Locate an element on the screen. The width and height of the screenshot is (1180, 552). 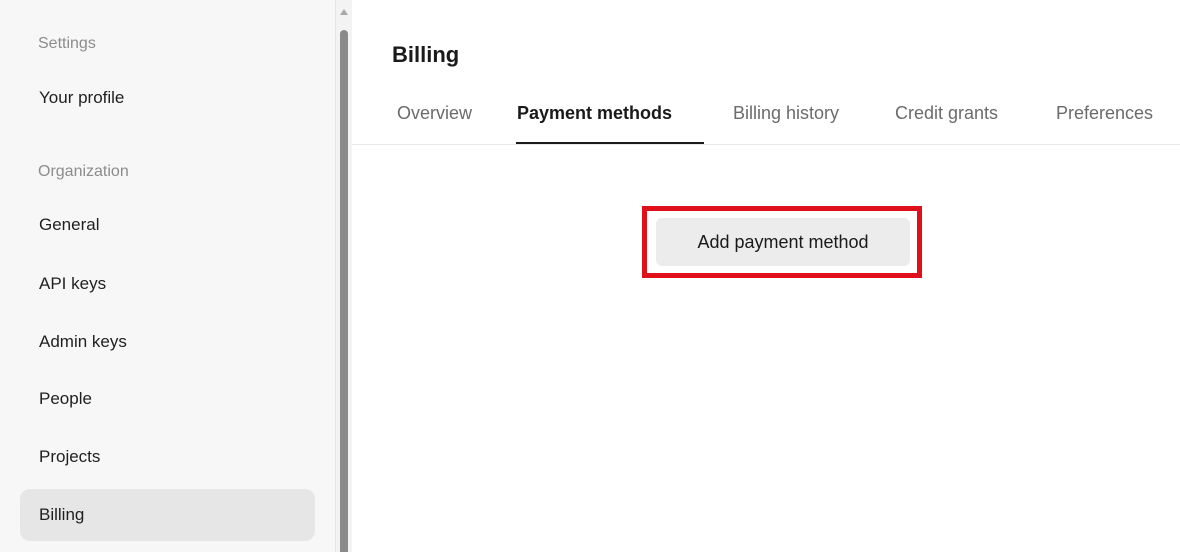
sidebar-section-organization: Organization is located at coordinates (83, 171).